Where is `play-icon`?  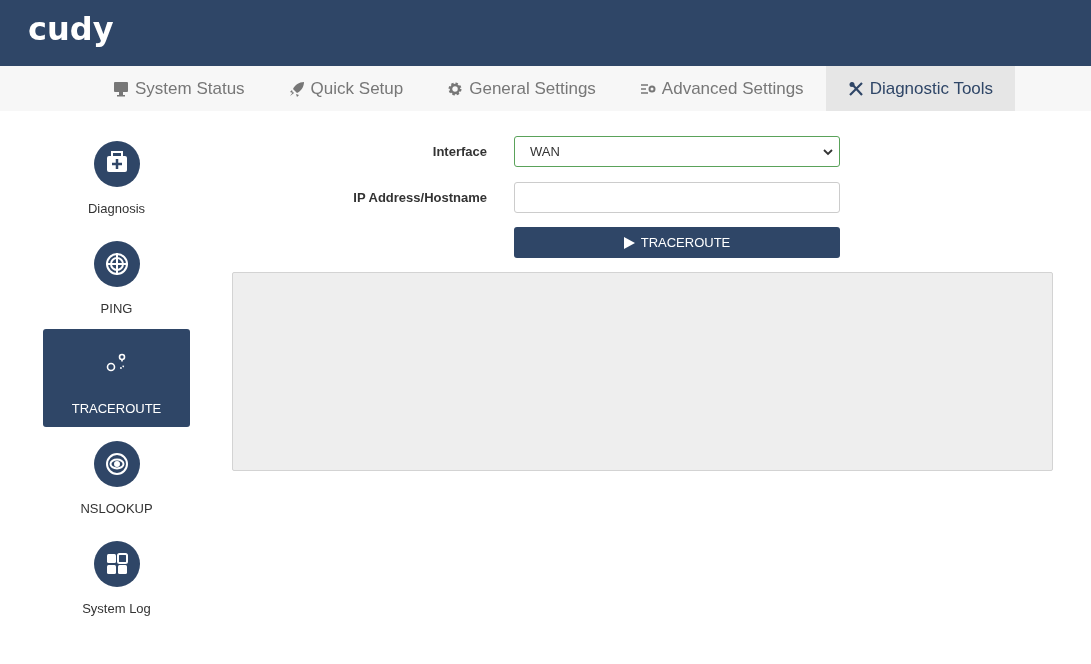 play-icon is located at coordinates (629, 242).